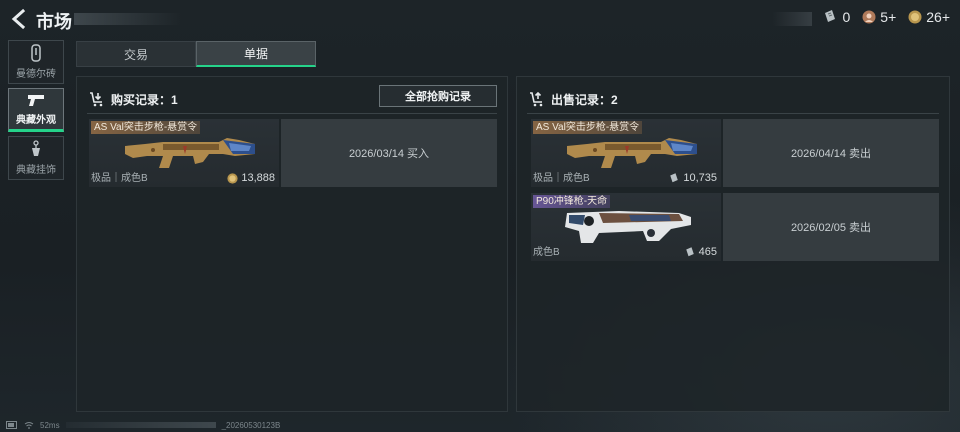 The width and height of the screenshot is (960, 432). What do you see at coordinates (480, 19) in the screenshot?
I see `top-bar: 市场 0 5+ 26+` at bounding box center [480, 19].